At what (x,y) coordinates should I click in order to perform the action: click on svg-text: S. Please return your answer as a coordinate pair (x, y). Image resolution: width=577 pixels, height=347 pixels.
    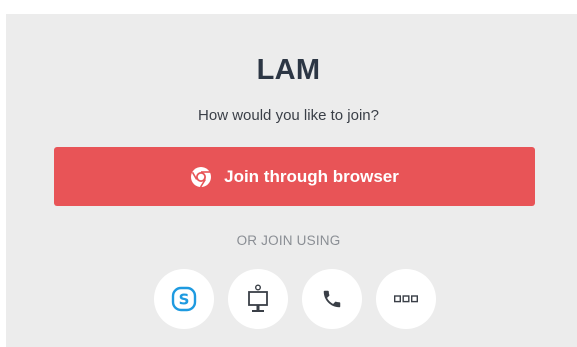
    Looking at the image, I should click on (184, 300).